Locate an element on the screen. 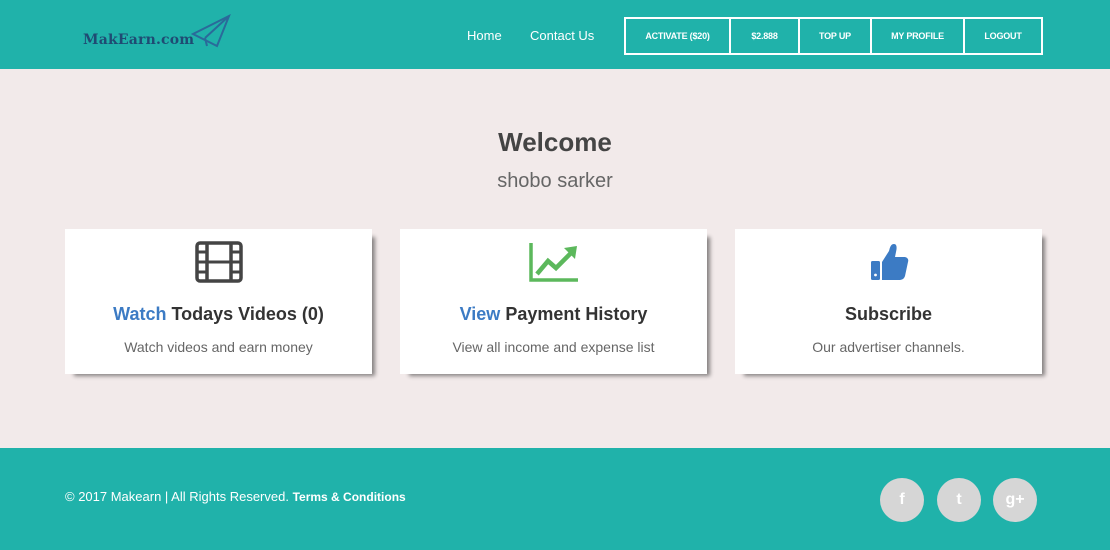  card-title: Subscribe is located at coordinates (888, 314).